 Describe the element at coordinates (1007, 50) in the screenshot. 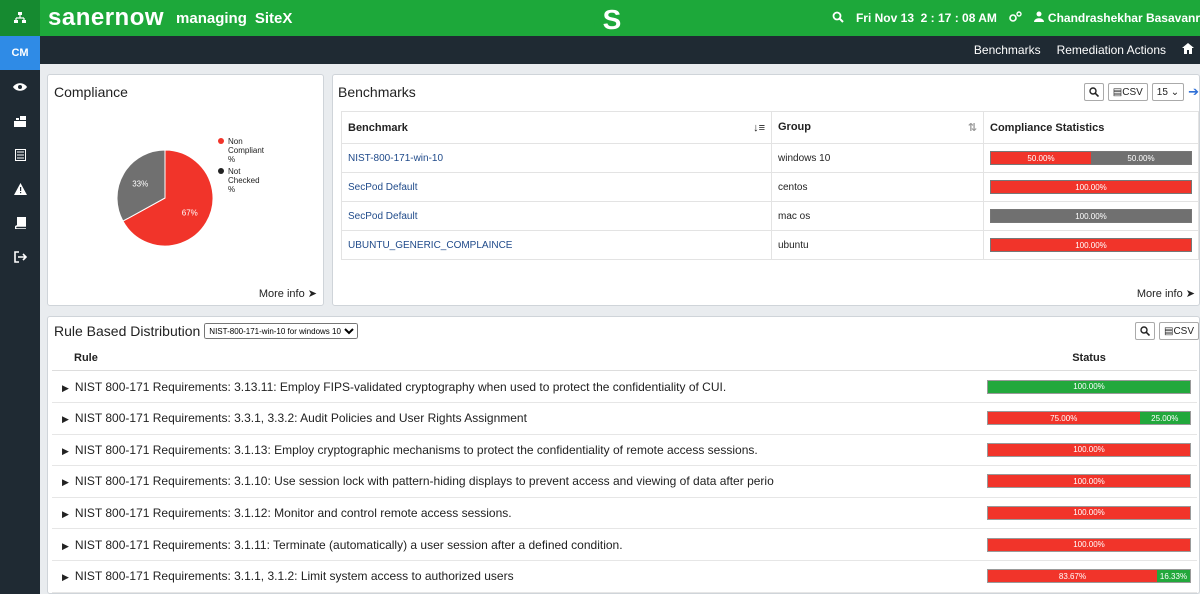

I see `nav-benchmarks: Benchmarks` at that location.